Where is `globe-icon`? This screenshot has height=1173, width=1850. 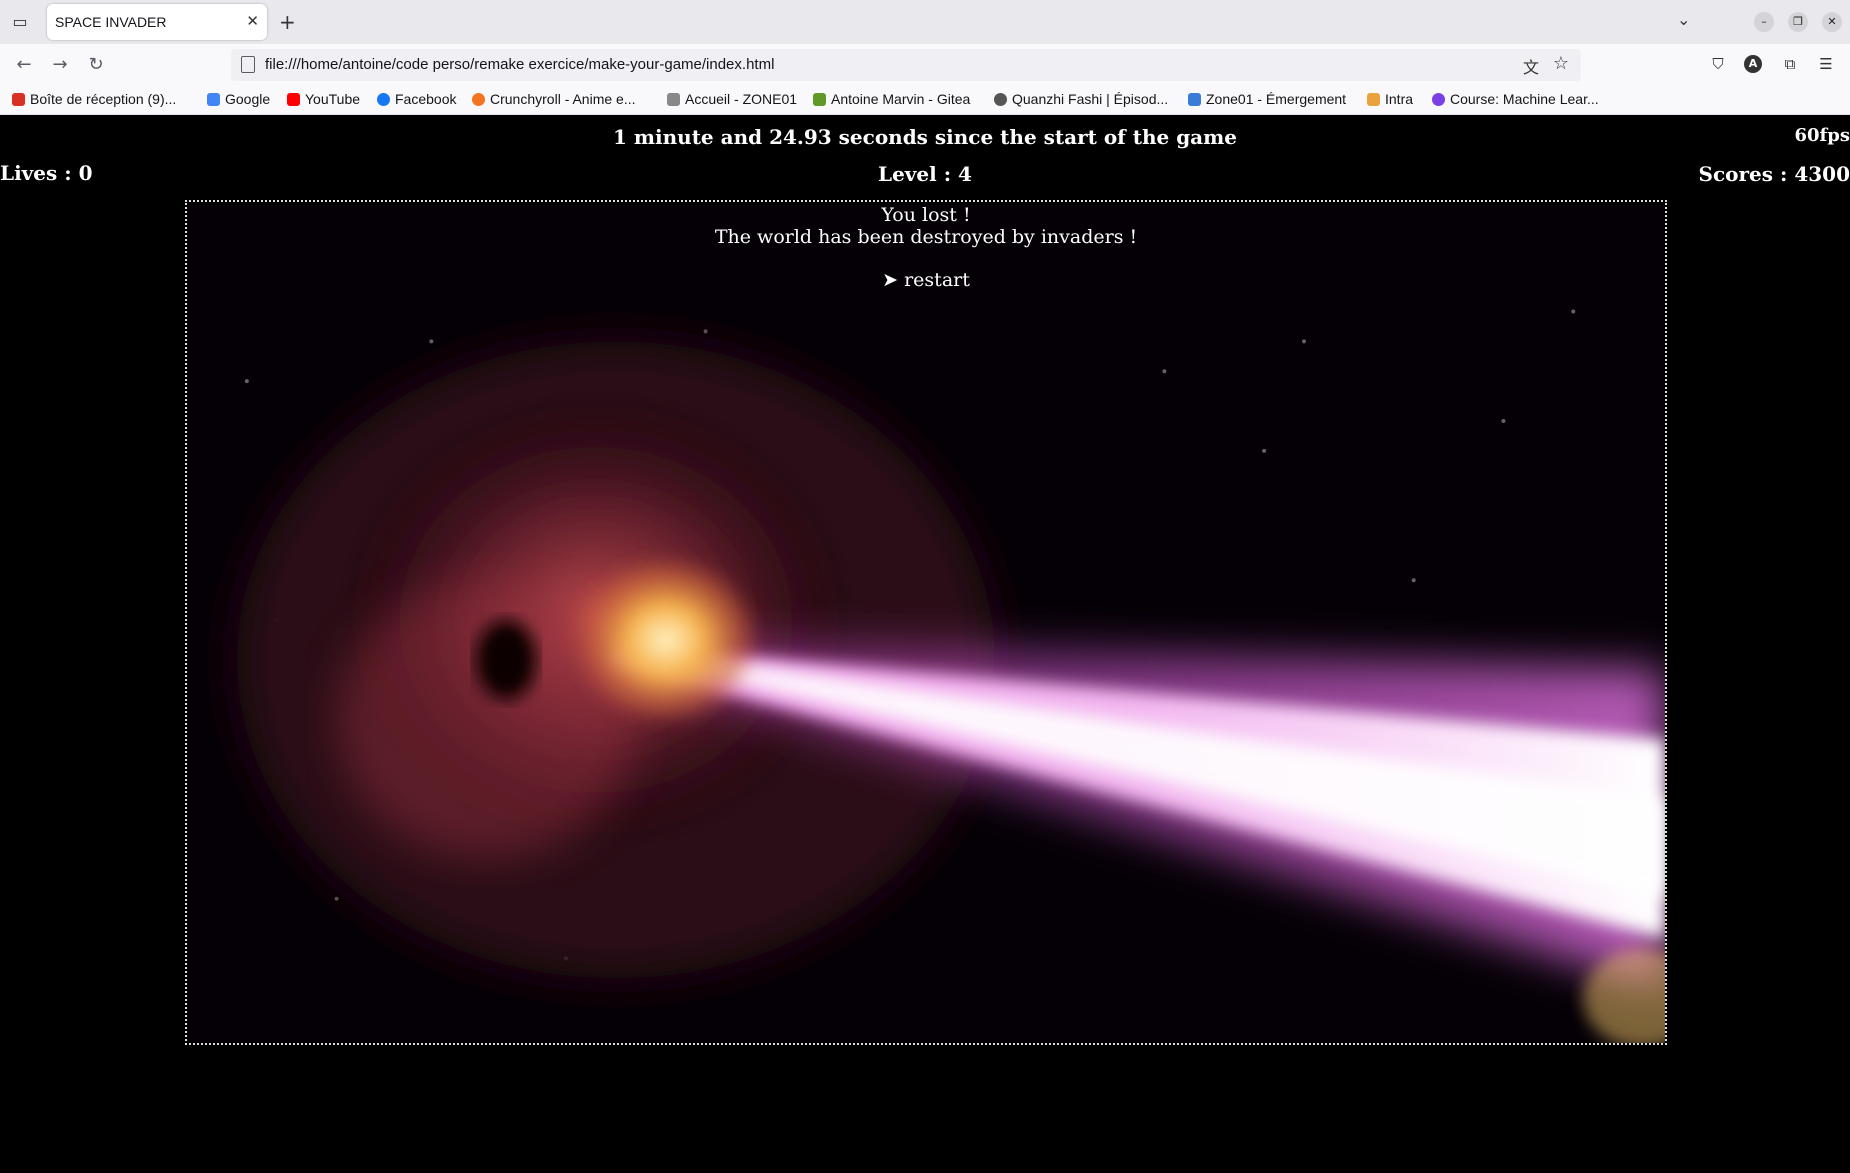
globe-icon is located at coordinates (1000, 99).